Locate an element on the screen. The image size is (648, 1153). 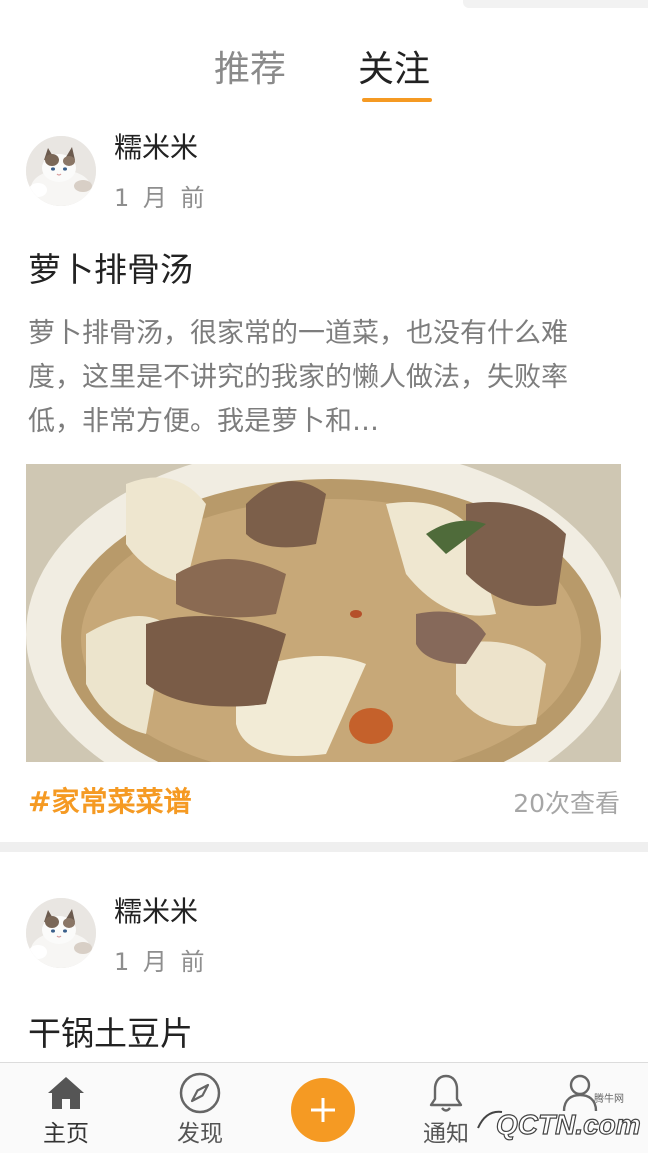
site-watermark: 腾牛网 QCTN.com is located at coordinates (557, 1118).